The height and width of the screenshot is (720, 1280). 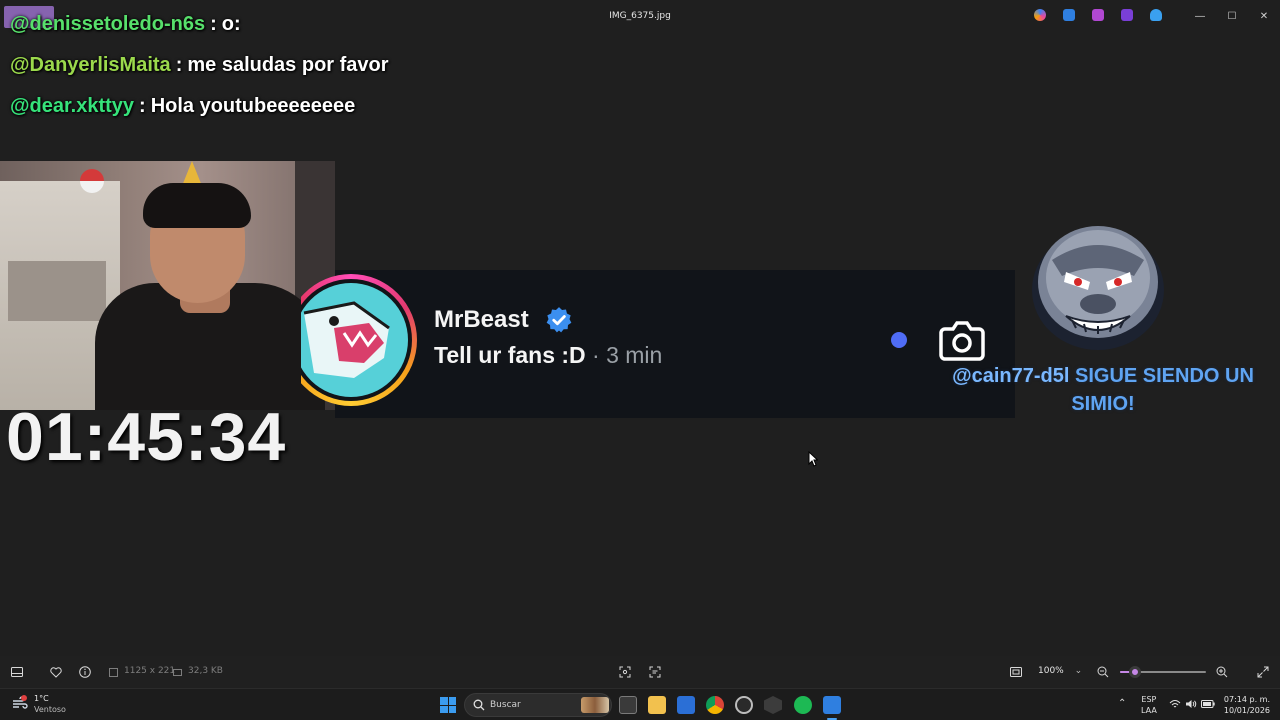 I want to click on mrbeast-avatar, so click(x=361, y=340).